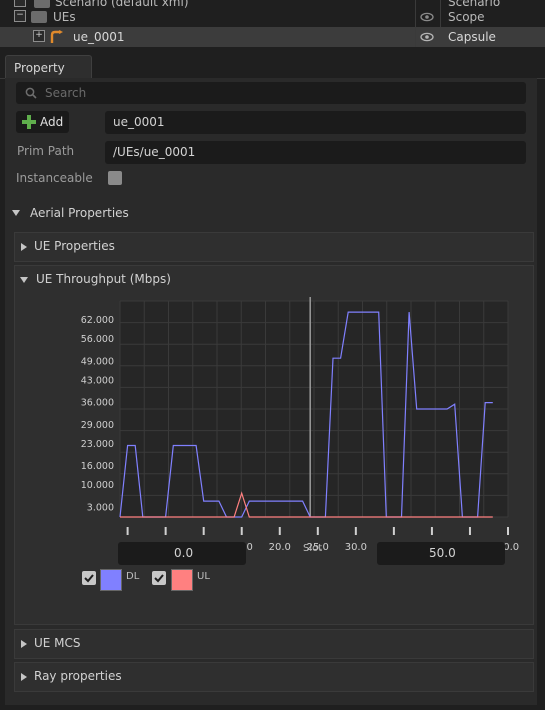  Describe the element at coordinates (111, 580) in the screenshot. I see `dl-color-swatch` at that location.